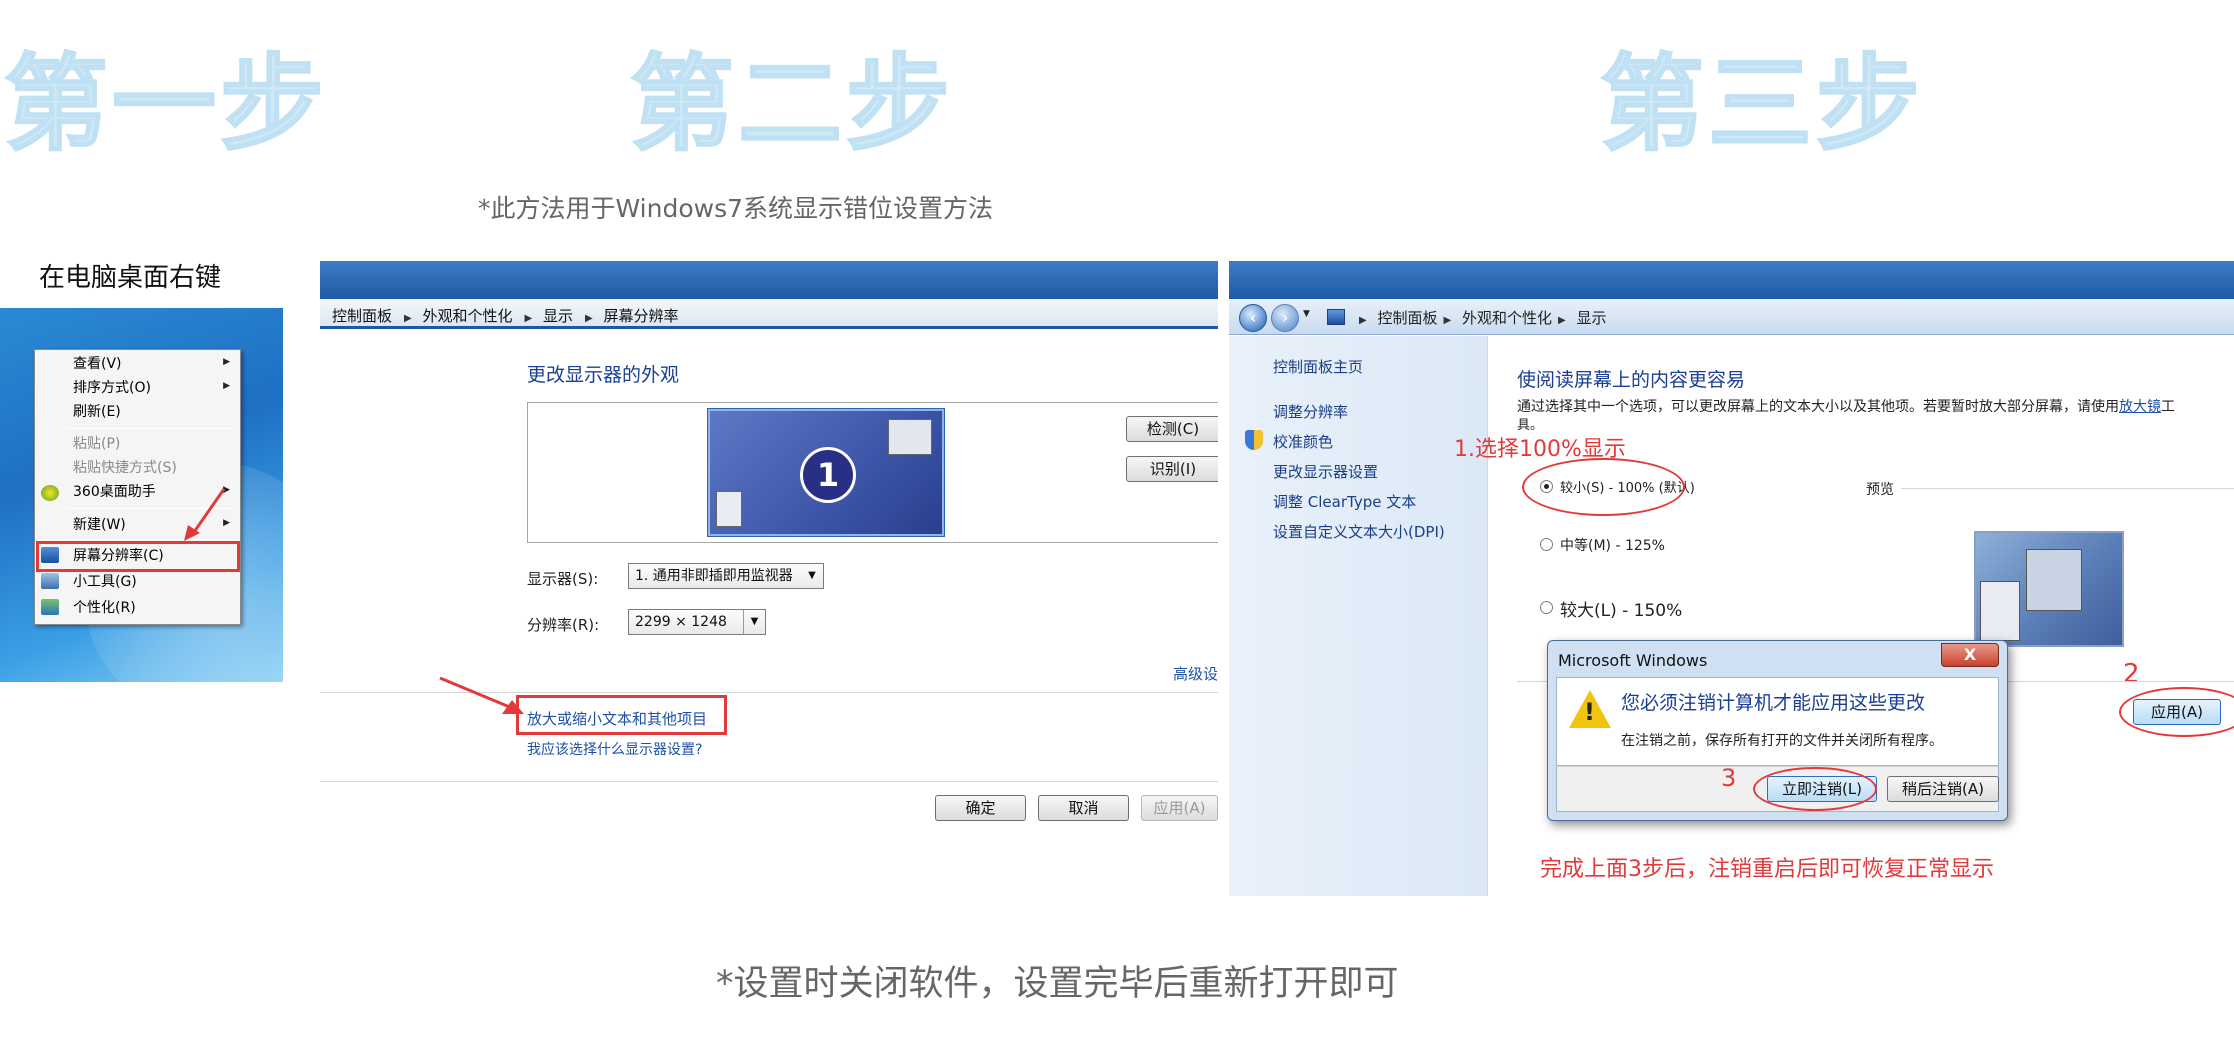  Describe the element at coordinates (1631, 380) in the screenshot. I see `page-title: 使阅读屏幕上的内容更容易` at that location.